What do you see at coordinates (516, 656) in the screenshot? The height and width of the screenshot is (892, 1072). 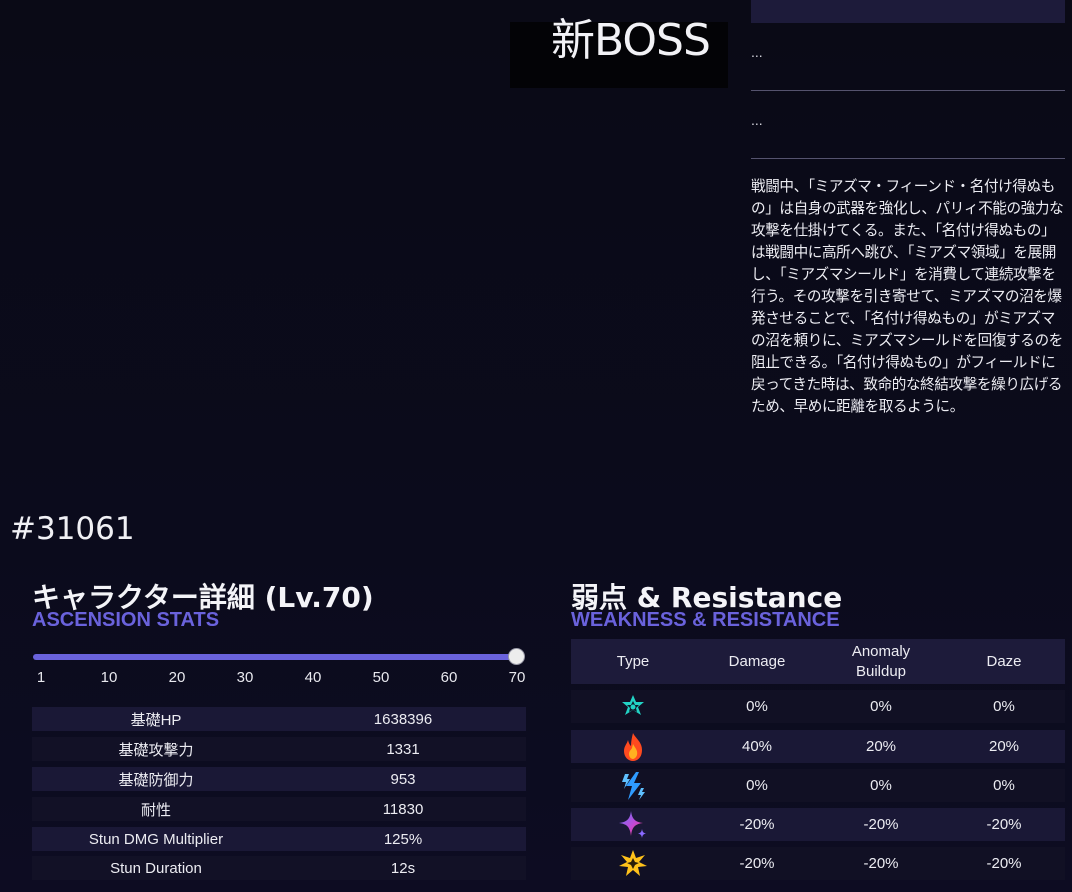 I see `level-slider-thumb` at bounding box center [516, 656].